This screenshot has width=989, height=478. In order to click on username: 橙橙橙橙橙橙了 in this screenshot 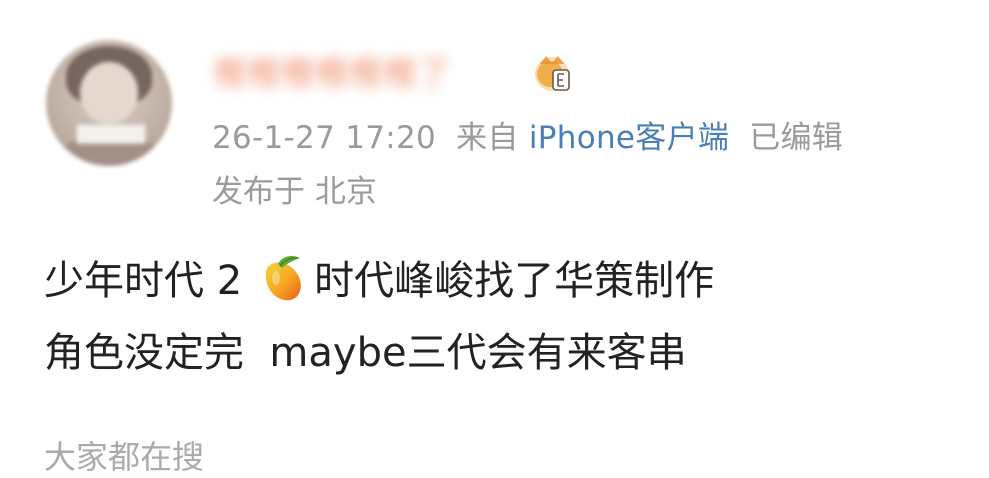, I will do `click(333, 71)`.